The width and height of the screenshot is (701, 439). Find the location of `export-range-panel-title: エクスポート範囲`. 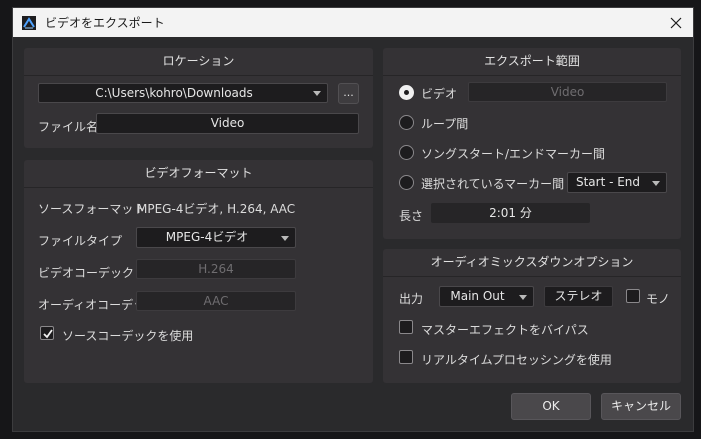

export-range-panel-title: エクスポート範囲 is located at coordinates (532, 62).